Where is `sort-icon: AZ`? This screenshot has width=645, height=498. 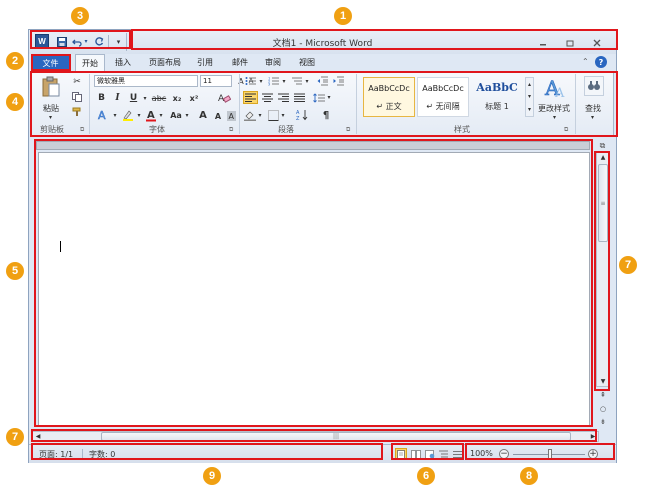
sort-icon: AZ is located at coordinates (302, 115).